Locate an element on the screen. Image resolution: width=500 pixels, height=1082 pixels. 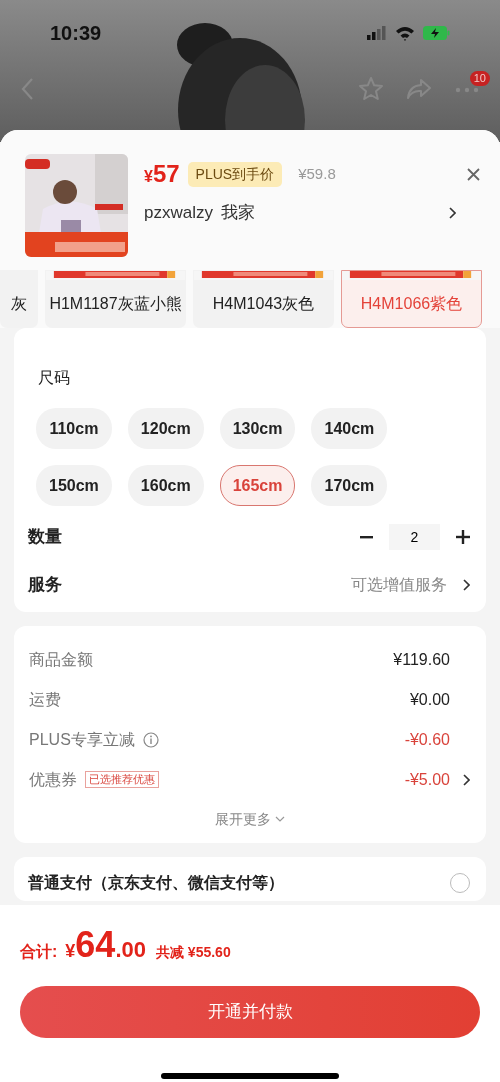
summary-label: 优惠券 is located at coordinates (53, 779).